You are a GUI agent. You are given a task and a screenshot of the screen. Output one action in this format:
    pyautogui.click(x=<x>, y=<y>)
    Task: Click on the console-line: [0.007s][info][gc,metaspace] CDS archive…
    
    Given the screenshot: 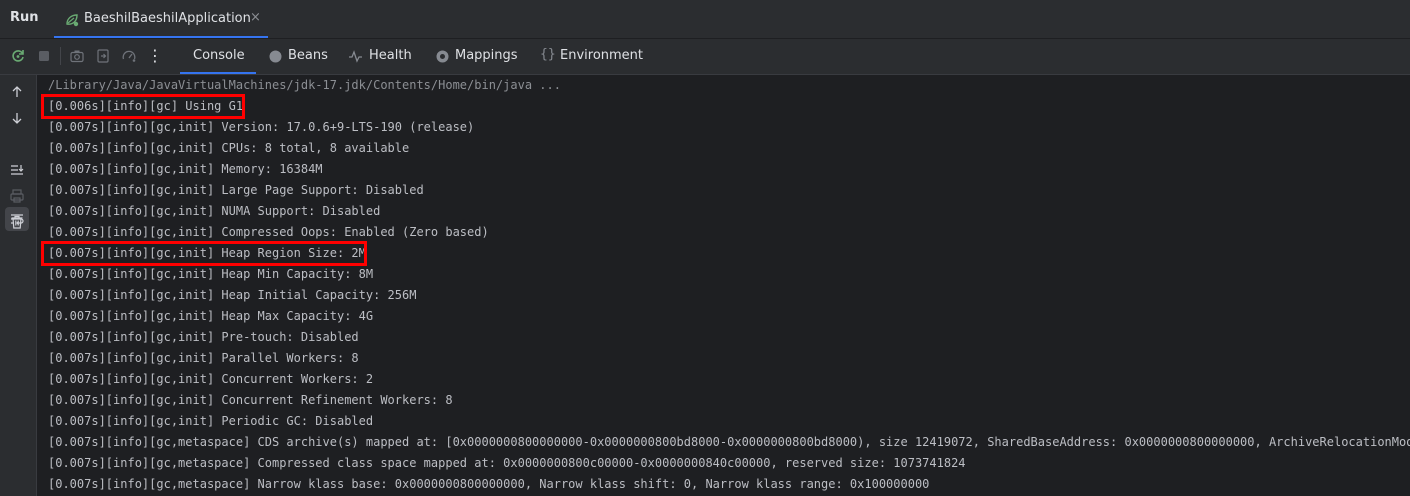 What is the action you would take?
    pyautogui.click(x=729, y=442)
    